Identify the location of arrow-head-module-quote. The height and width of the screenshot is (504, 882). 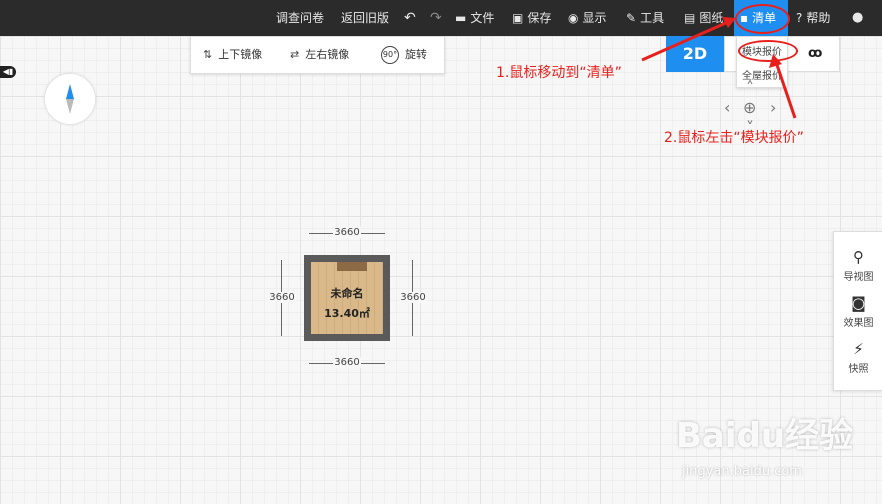
(775, 61).